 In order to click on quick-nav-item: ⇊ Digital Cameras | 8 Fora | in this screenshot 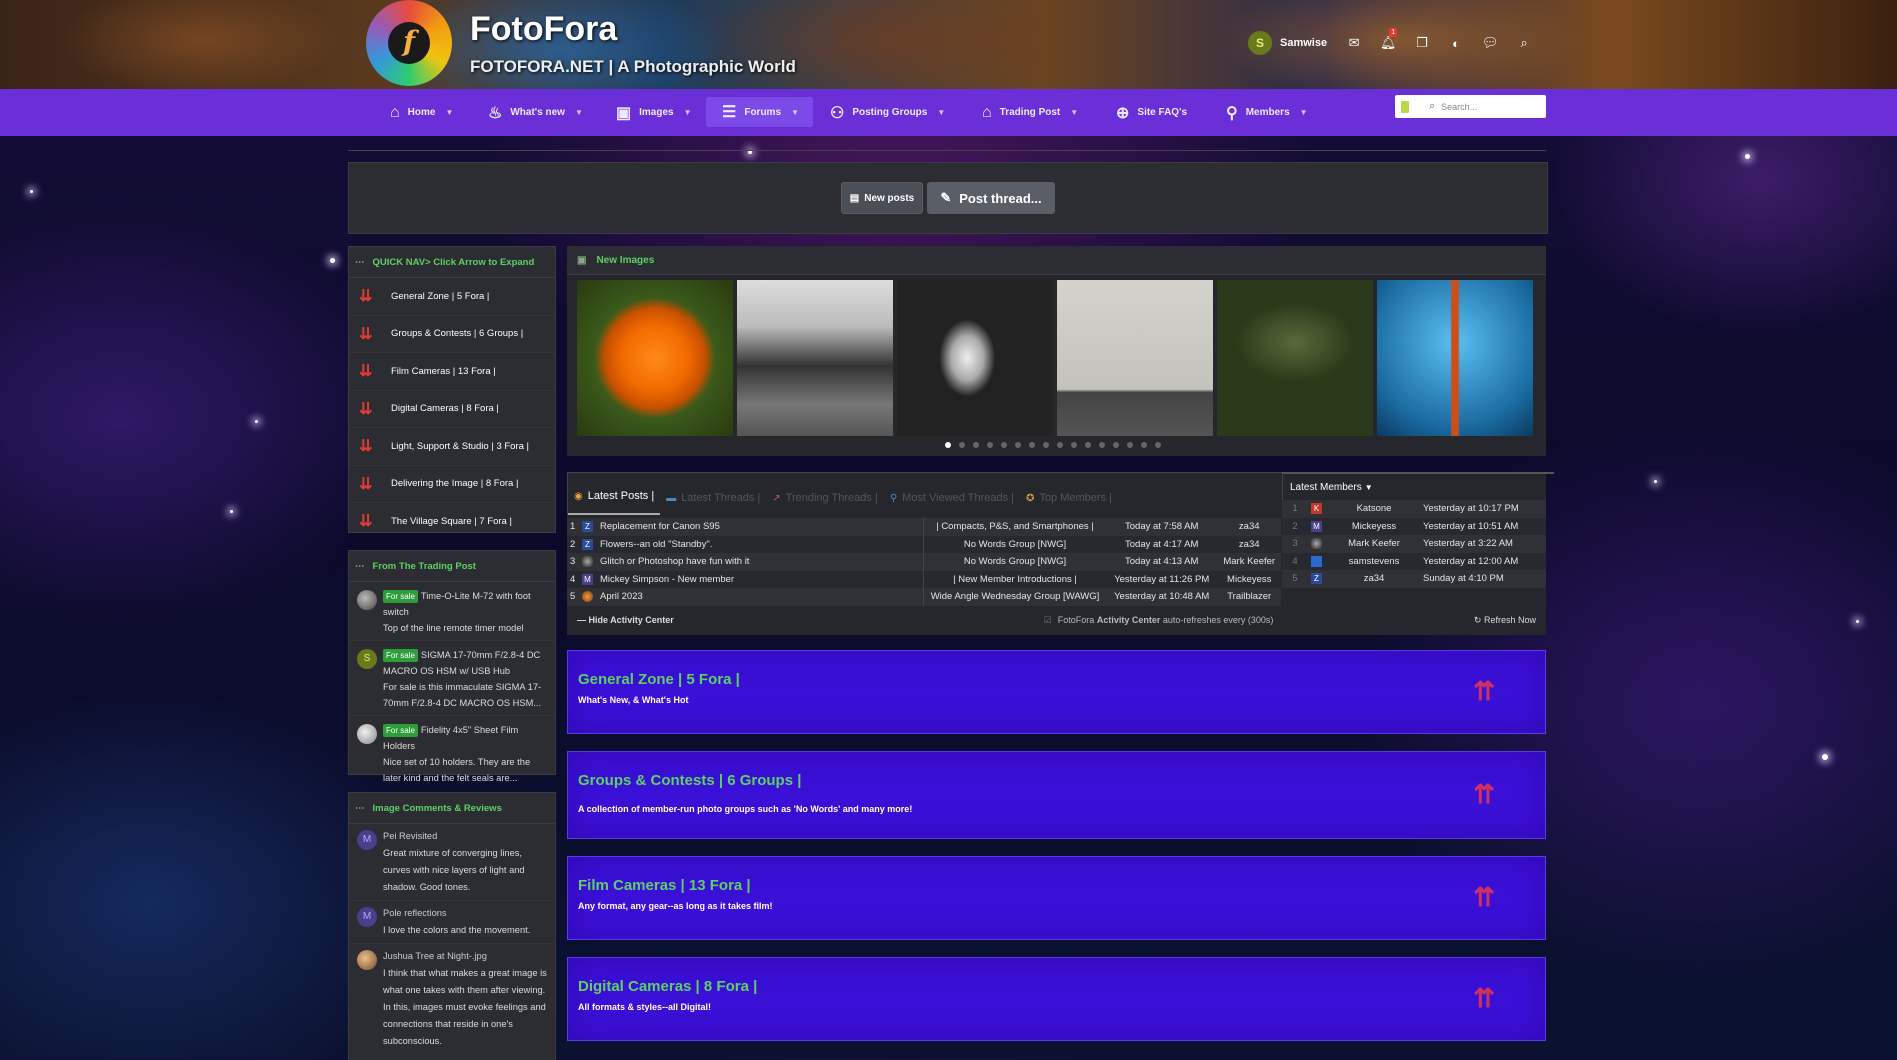, I will do `click(452, 409)`.